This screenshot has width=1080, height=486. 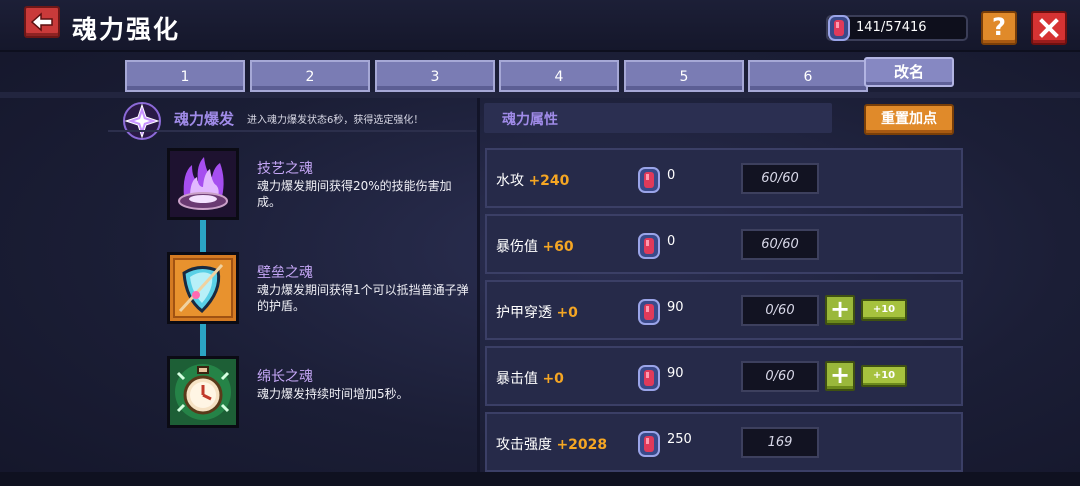 What do you see at coordinates (724, 376) in the screenshot?
I see `attribute-row: 暴击值 +0 90 0/60 + +10` at bounding box center [724, 376].